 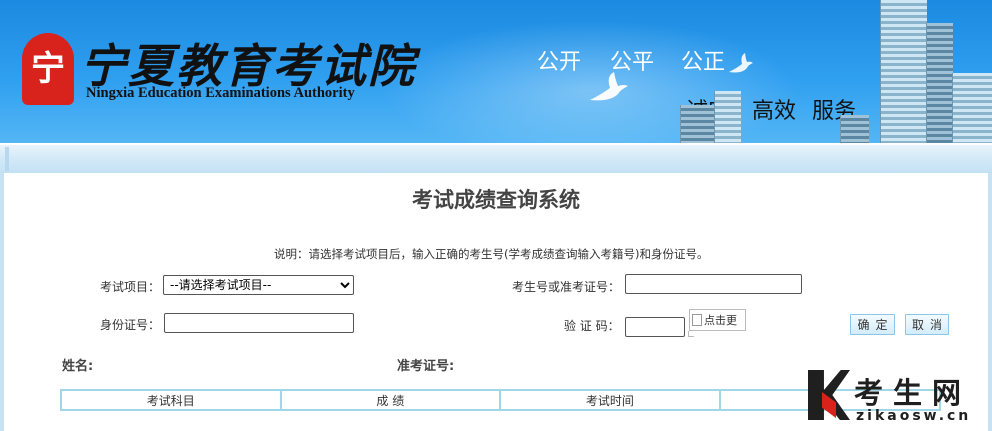 What do you see at coordinates (130, 287) in the screenshot?
I see `exam-project-label: 考试项目：` at bounding box center [130, 287].